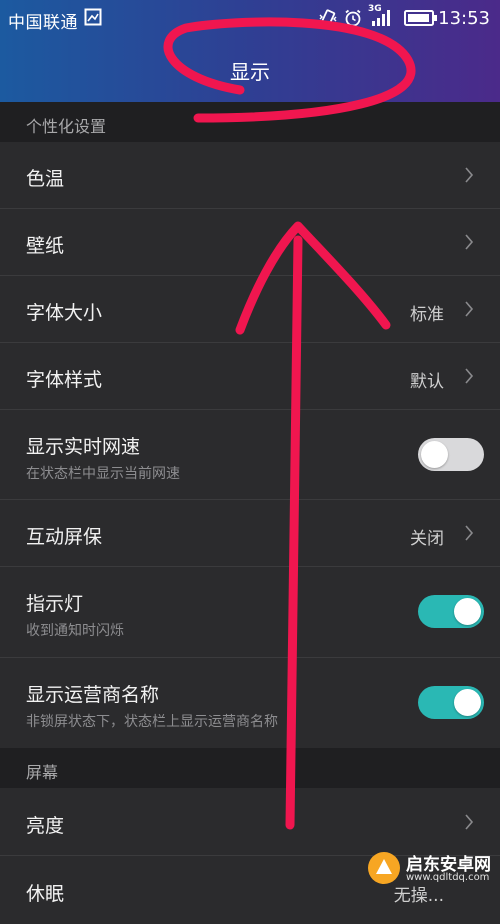 Image resolution: width=500 pixels, height=924 pixels. Describe the element at coordinates (45, 826) in the screenshot. I see `setting-label: 亮度` at that location.